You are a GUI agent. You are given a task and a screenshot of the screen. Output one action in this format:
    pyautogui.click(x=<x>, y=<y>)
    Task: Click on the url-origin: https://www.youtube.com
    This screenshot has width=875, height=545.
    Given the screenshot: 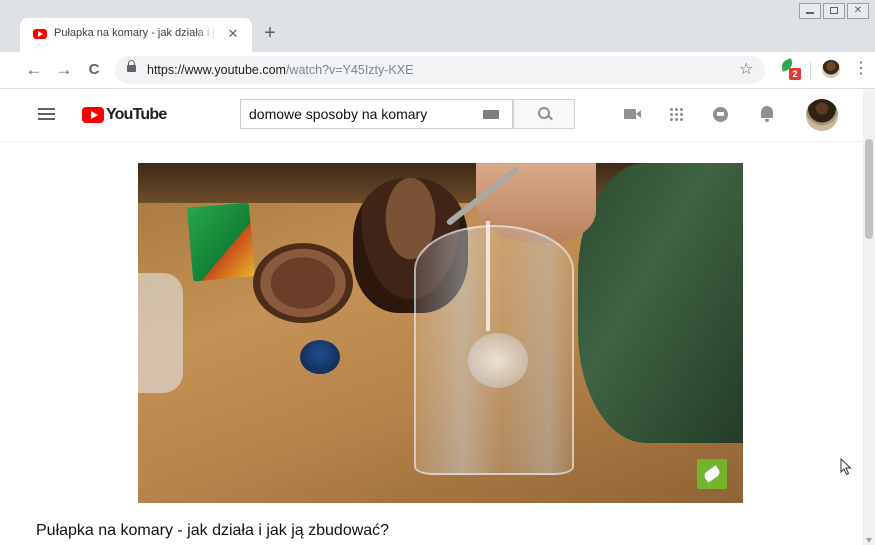 What is the action you would take?
    pyautogui.click(x=216, y=70)
    